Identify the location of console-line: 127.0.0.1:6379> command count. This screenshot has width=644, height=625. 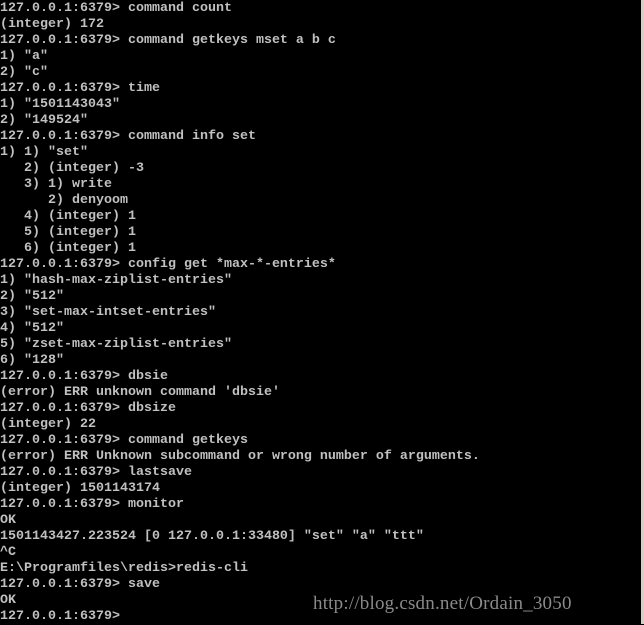
(116, 8).